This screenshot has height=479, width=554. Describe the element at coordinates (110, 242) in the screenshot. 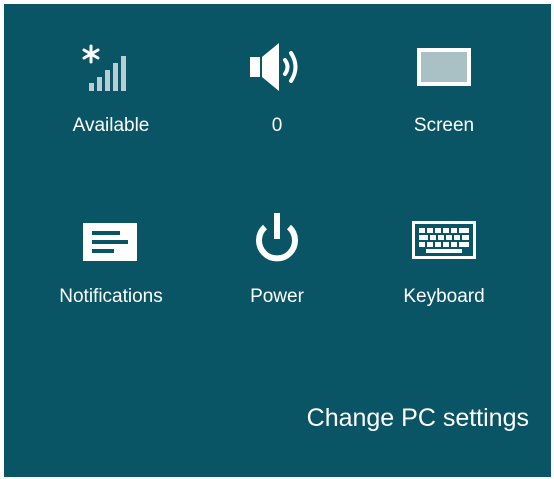

I see `notifications-icon` at that location.